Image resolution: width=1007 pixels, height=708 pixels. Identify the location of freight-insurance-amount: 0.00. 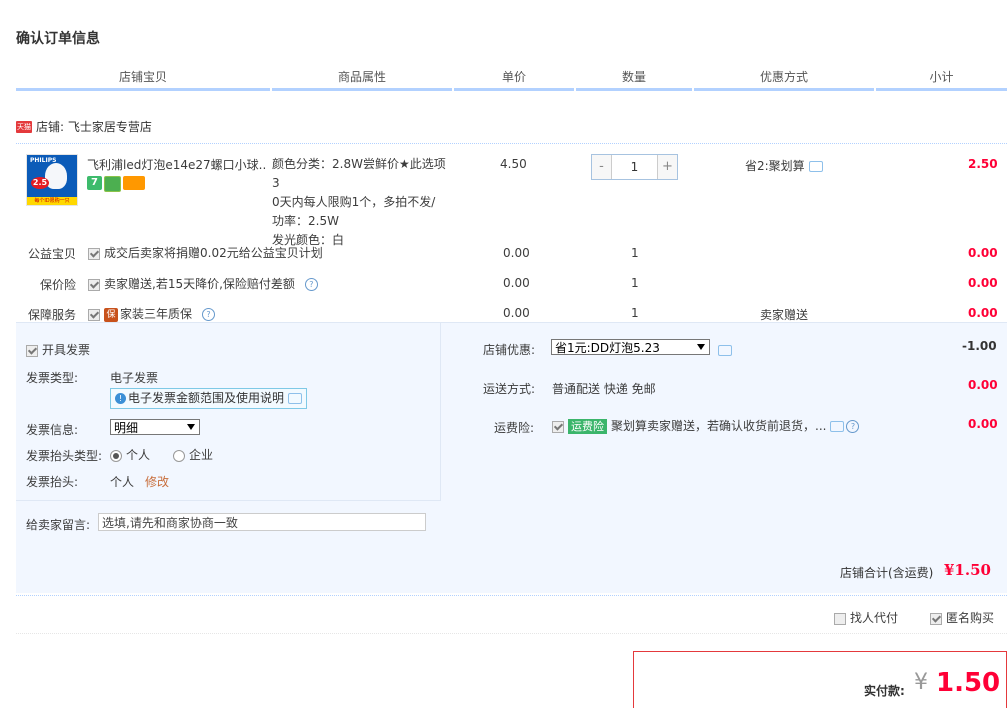
(983, 424).